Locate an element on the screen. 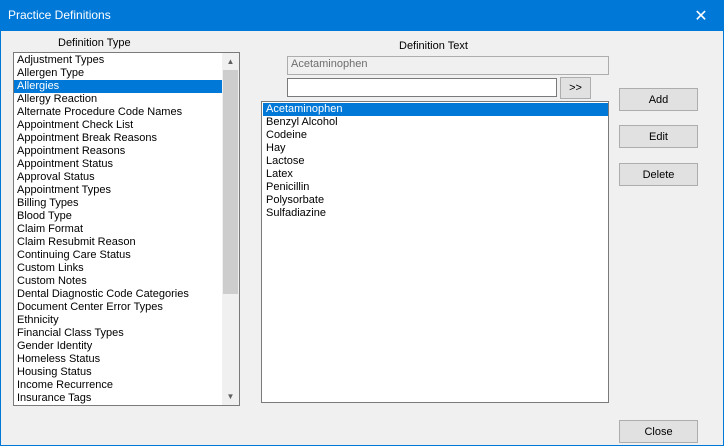  definition-type-label: Definition Type is located at coordinates (94, 43).